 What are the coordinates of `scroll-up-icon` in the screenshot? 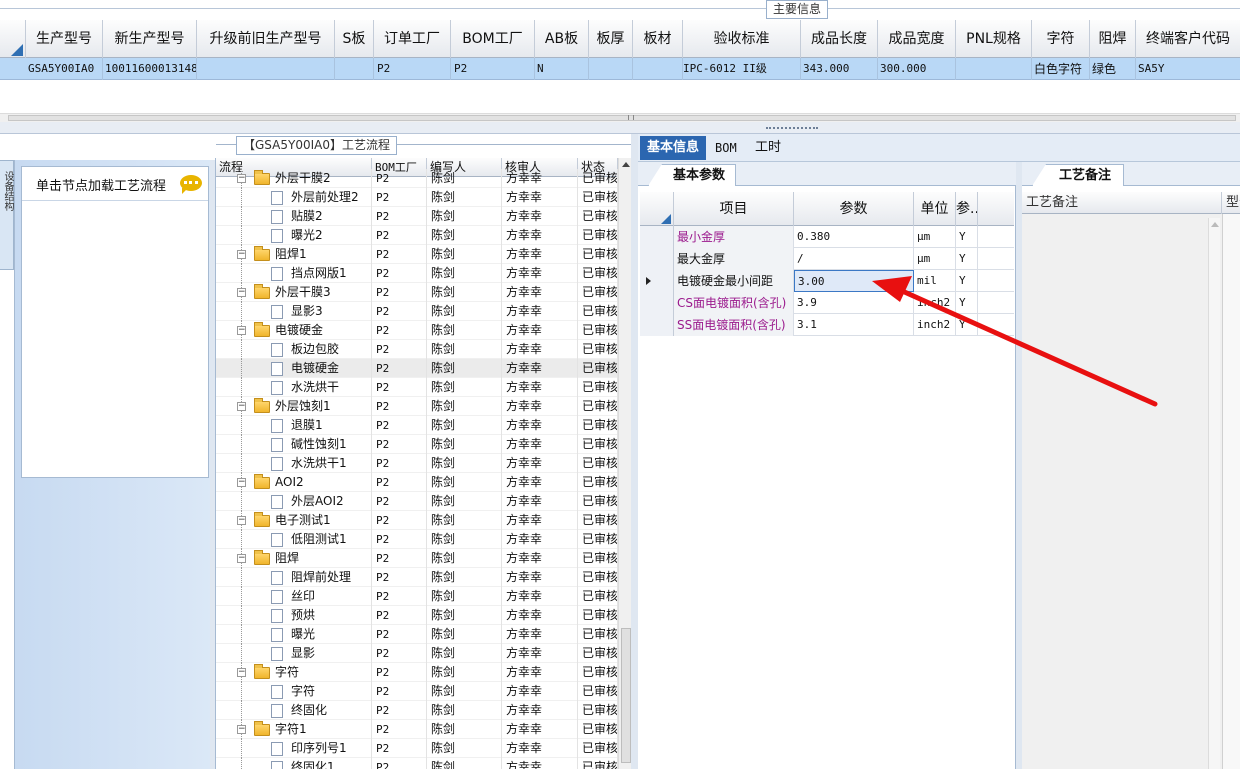 It's located at (1215, 224).